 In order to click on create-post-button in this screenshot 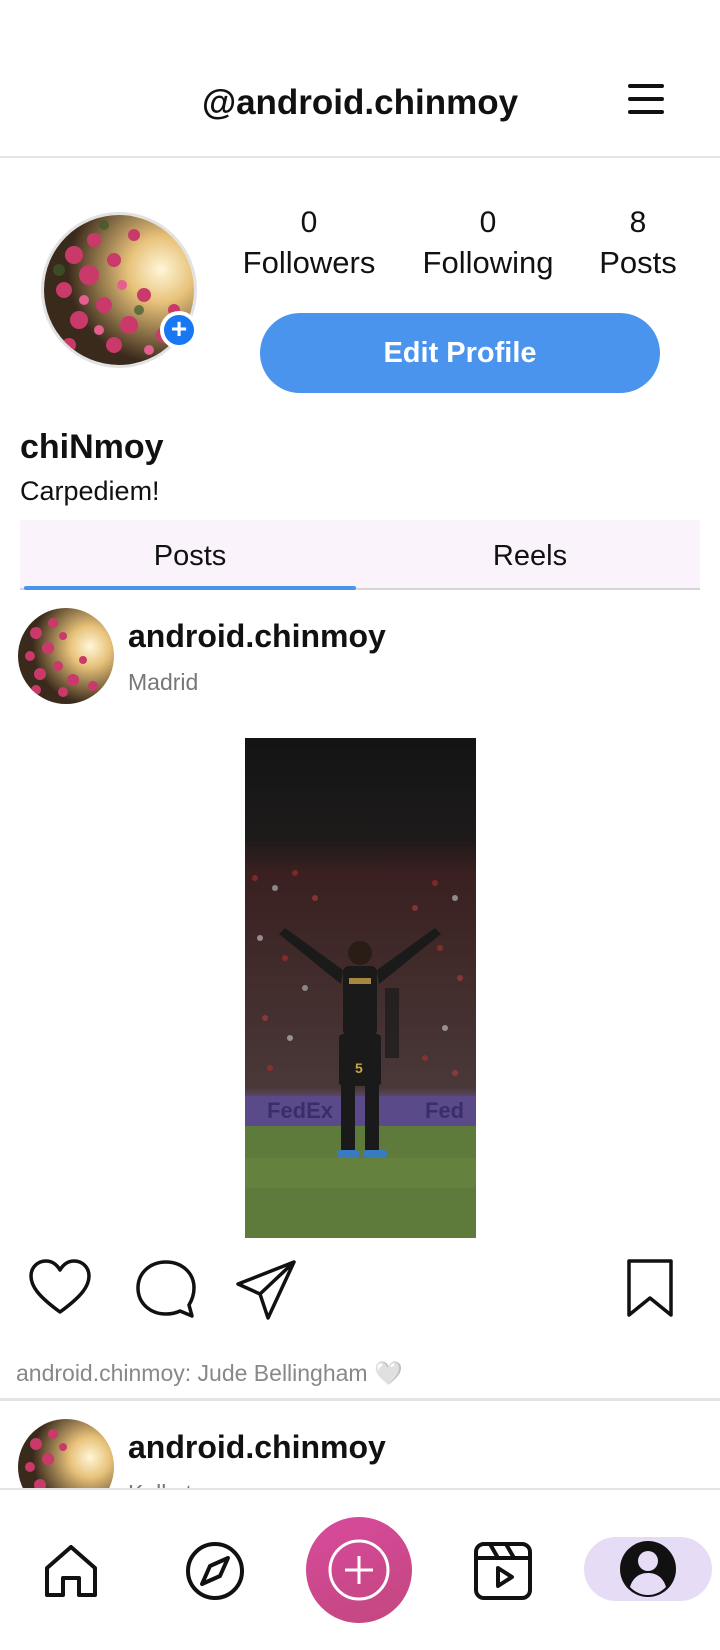, I will do `click(359, 1570)`.